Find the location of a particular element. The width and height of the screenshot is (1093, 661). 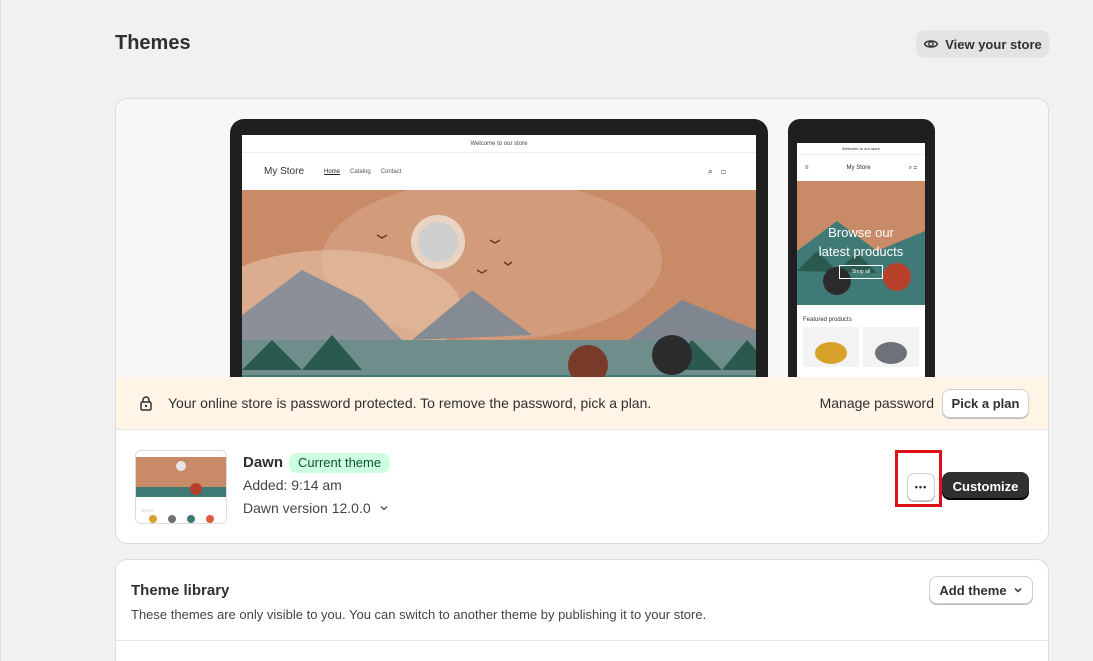

add-theme-label: Add theme is located at coordinates (973, 590).